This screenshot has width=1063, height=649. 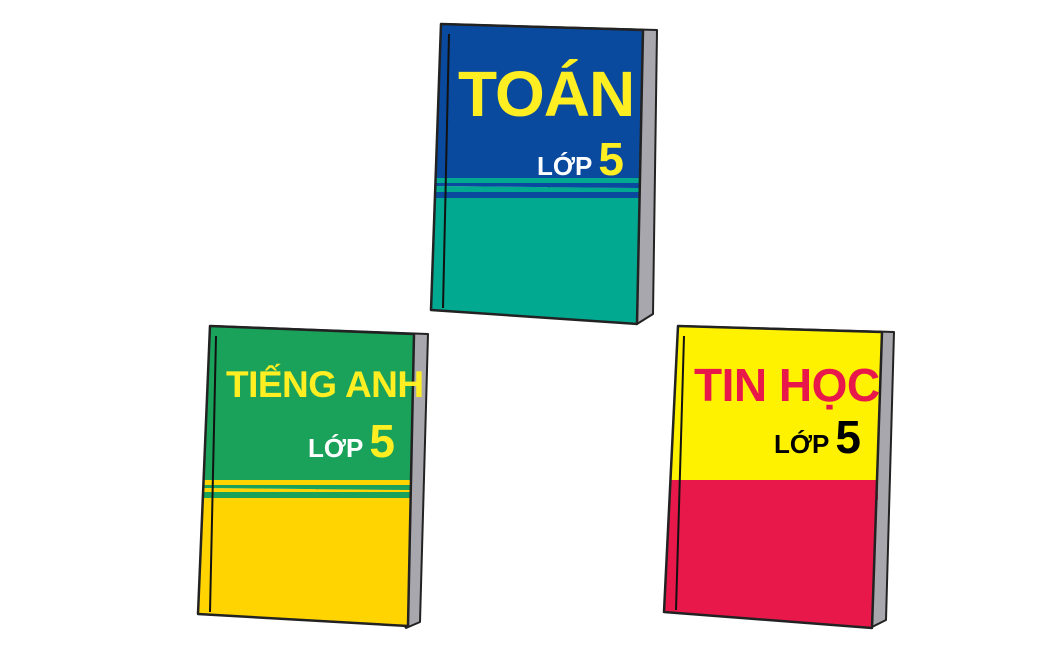 I want to click on book-tieng-anh-title: TIẾNG ANH, so click(x=325, y=384).